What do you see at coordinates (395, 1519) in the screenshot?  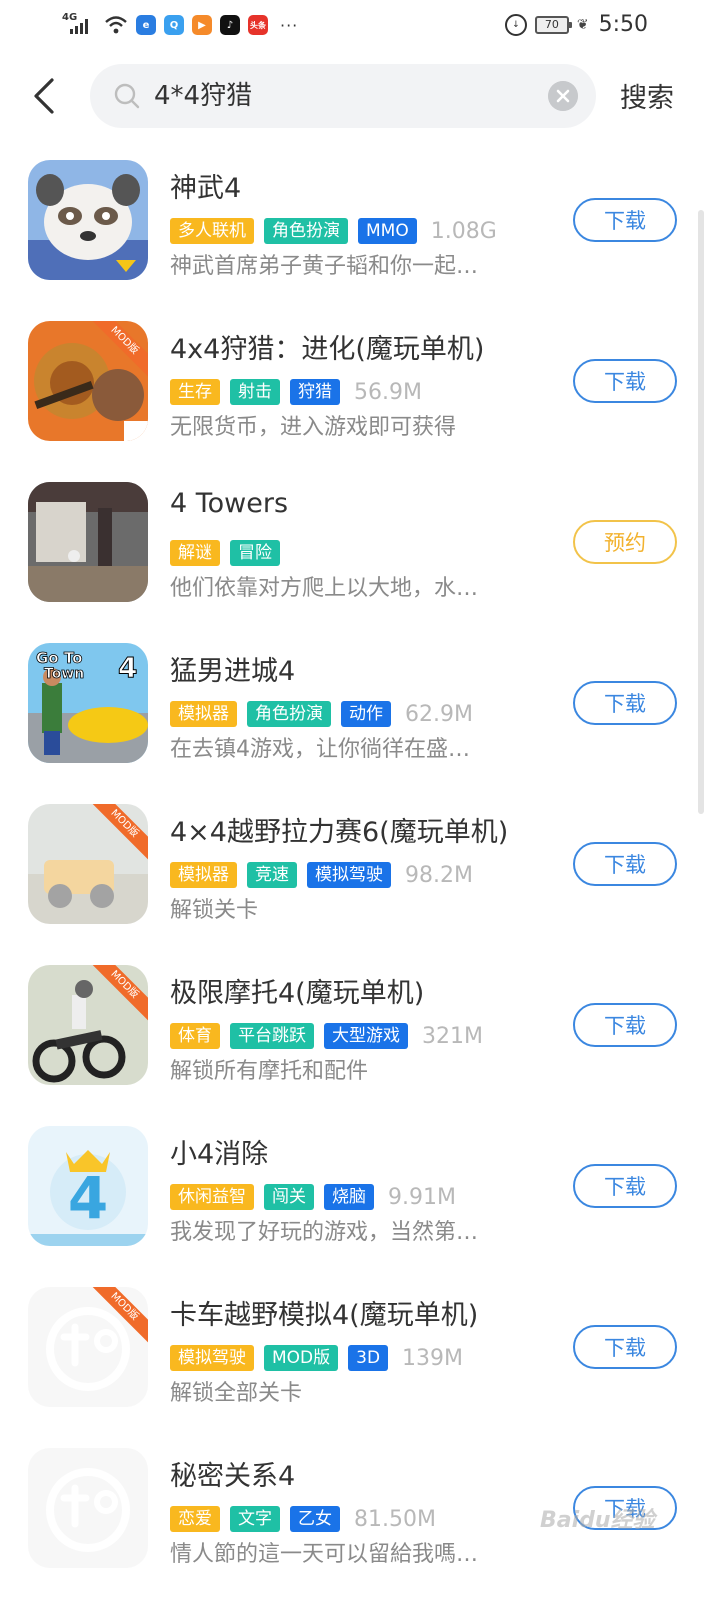 I see `file-size: 81.50M` at bounding box center [395, 1519].